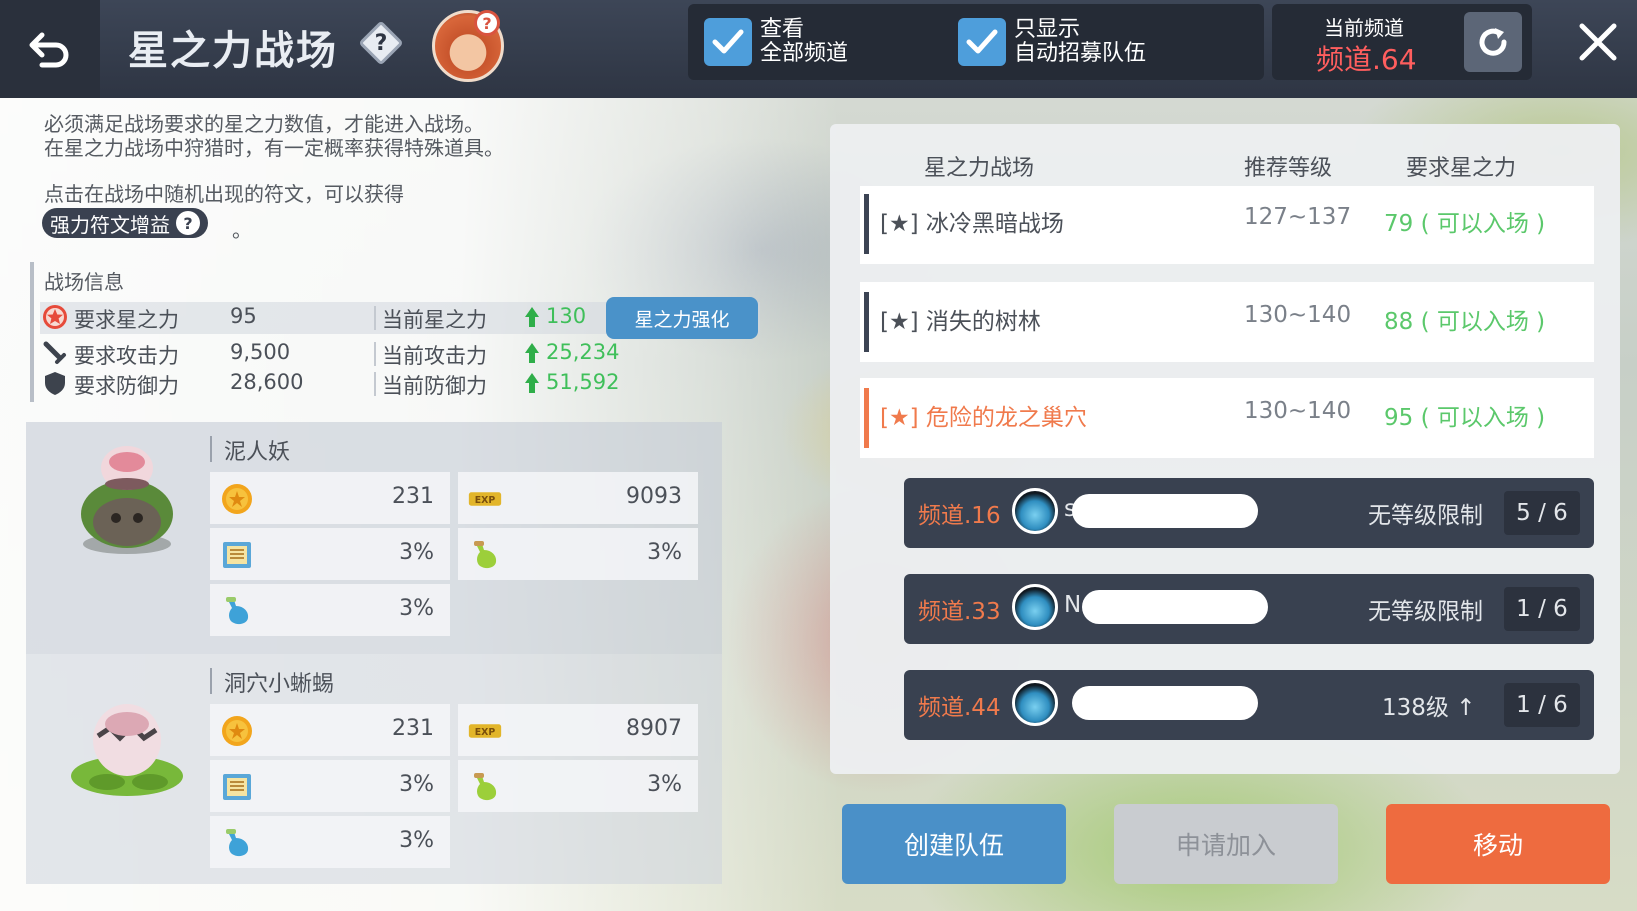 This screenshot has height=911, width=1637. I want to click on monster-card: 泥人妖 231 EXP 9093 3% 3% 3%, so click(374, 538).